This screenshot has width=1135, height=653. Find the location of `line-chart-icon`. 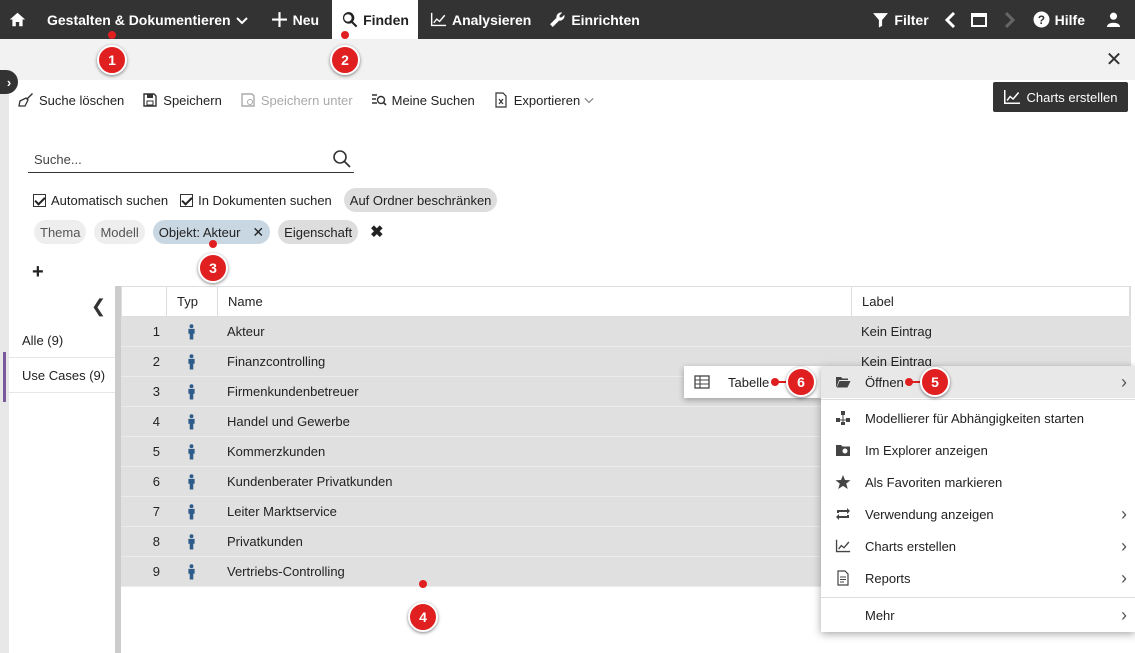

line-chart-icon is located at coordinates (1012, 97).